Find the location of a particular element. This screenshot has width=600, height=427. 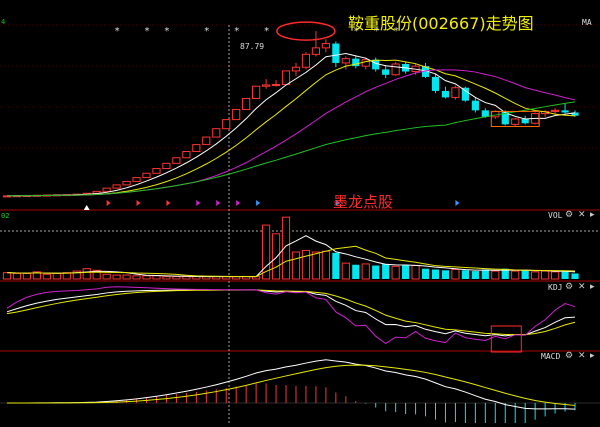

vol-ma10-line is located at coordinates (291, 261).